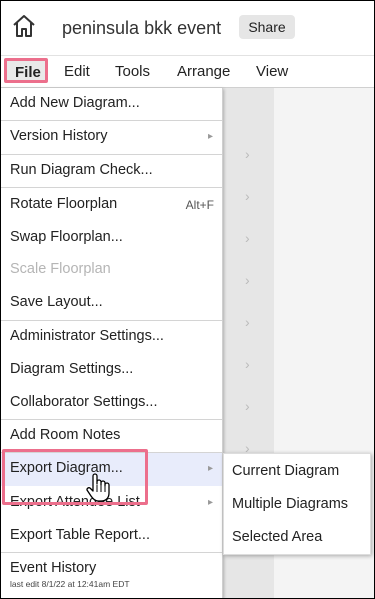 Image resolution: width=375 pixels, height=599 pixels. What do you see at coordinates (111, 206) in the screenshot?
I see `menu-item-rotate-floorplan: Rotate Floorplan Alt+F` at bounding box center [111, 206].